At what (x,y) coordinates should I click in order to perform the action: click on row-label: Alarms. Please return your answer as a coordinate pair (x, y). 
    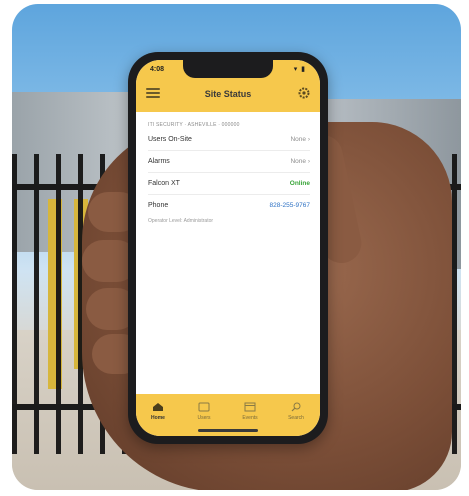
    Looking at the image, I should click on (159, 161).